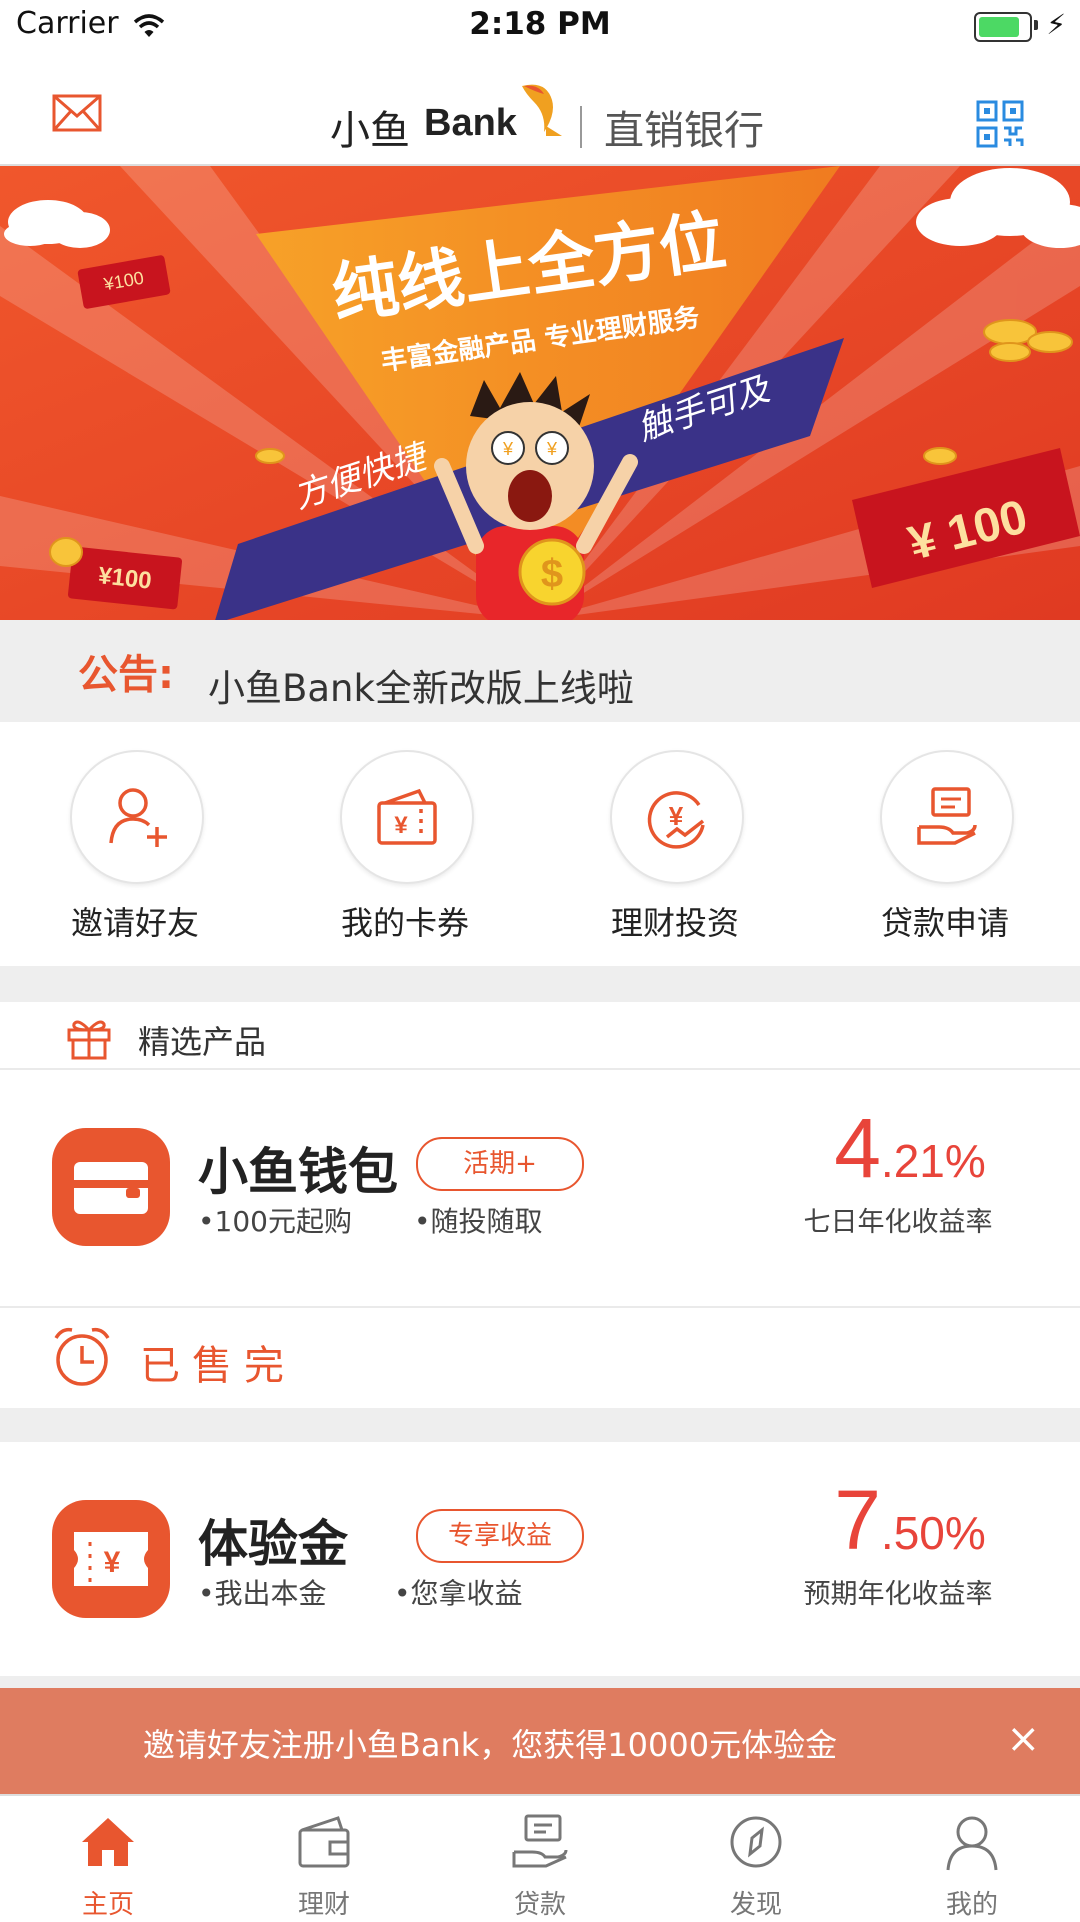 The height and width of the screenshot is (1922, 1080). What do you see at coordinates (125, 578) in the screenshot?
I see `ticket-left-text: ¥100` at bounding box center [125, 578].